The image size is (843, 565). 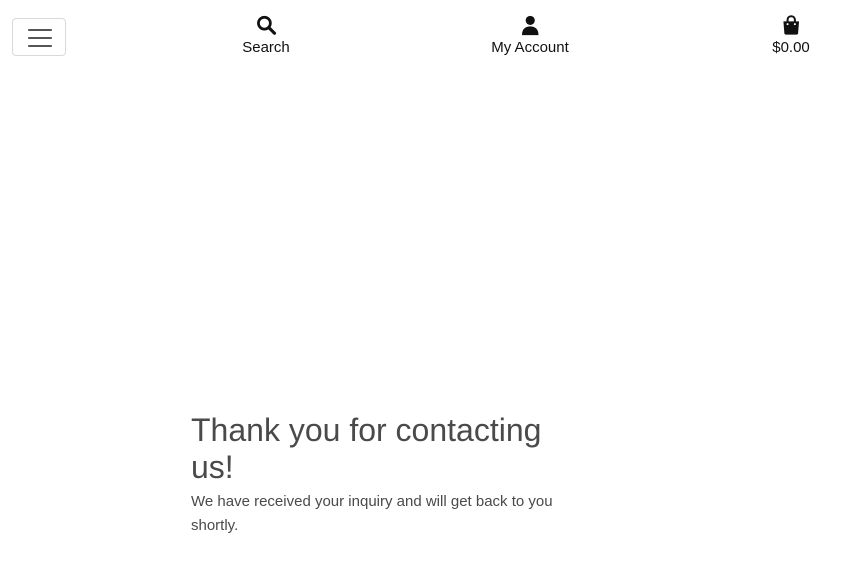 I want to click on my-account-link: My Account, so click(x=530, y=35).